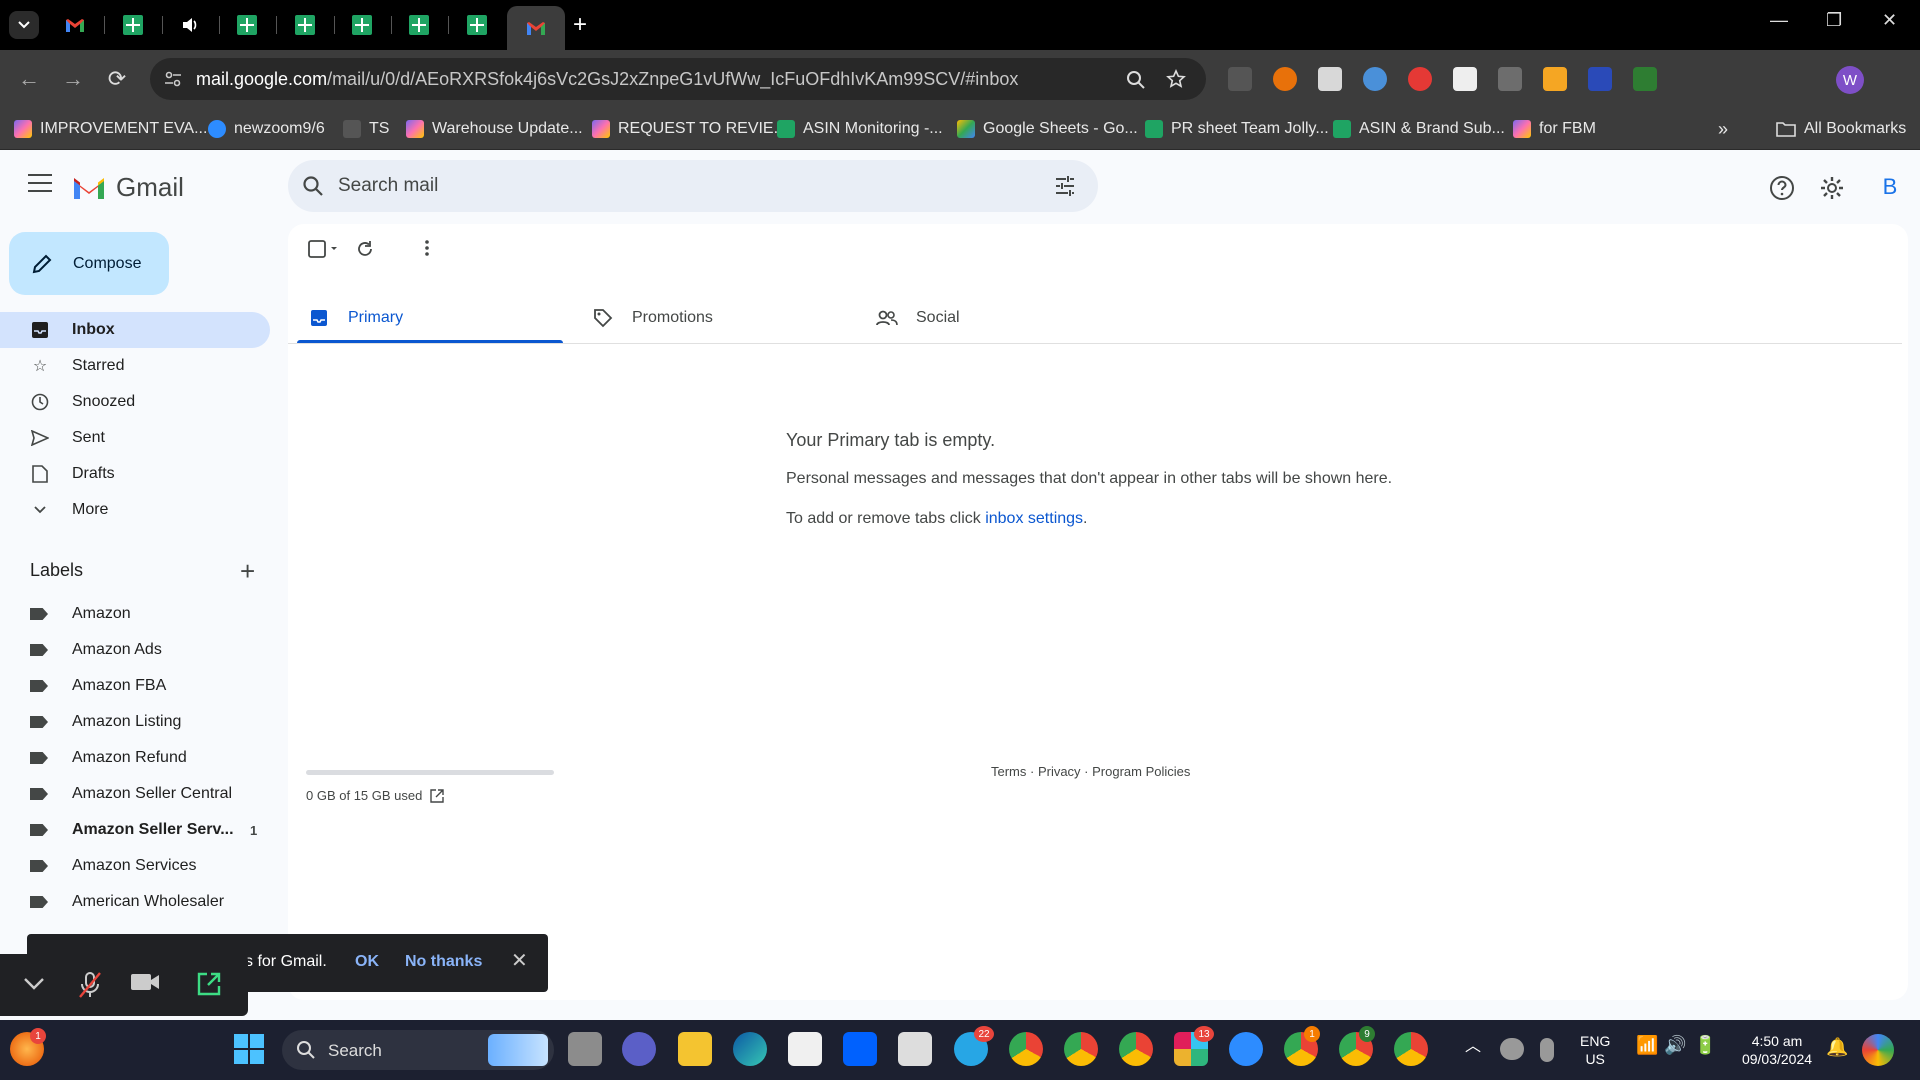  Describe the element at coordinates (1555, 79) in the screenshot. I see `scout-extension-icon` at that location.